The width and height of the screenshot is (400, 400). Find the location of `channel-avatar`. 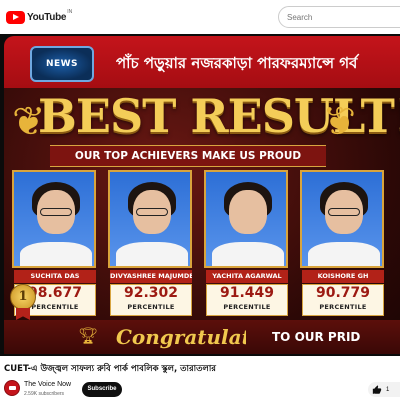

channel-avatar is located at coordinates (12, 388).